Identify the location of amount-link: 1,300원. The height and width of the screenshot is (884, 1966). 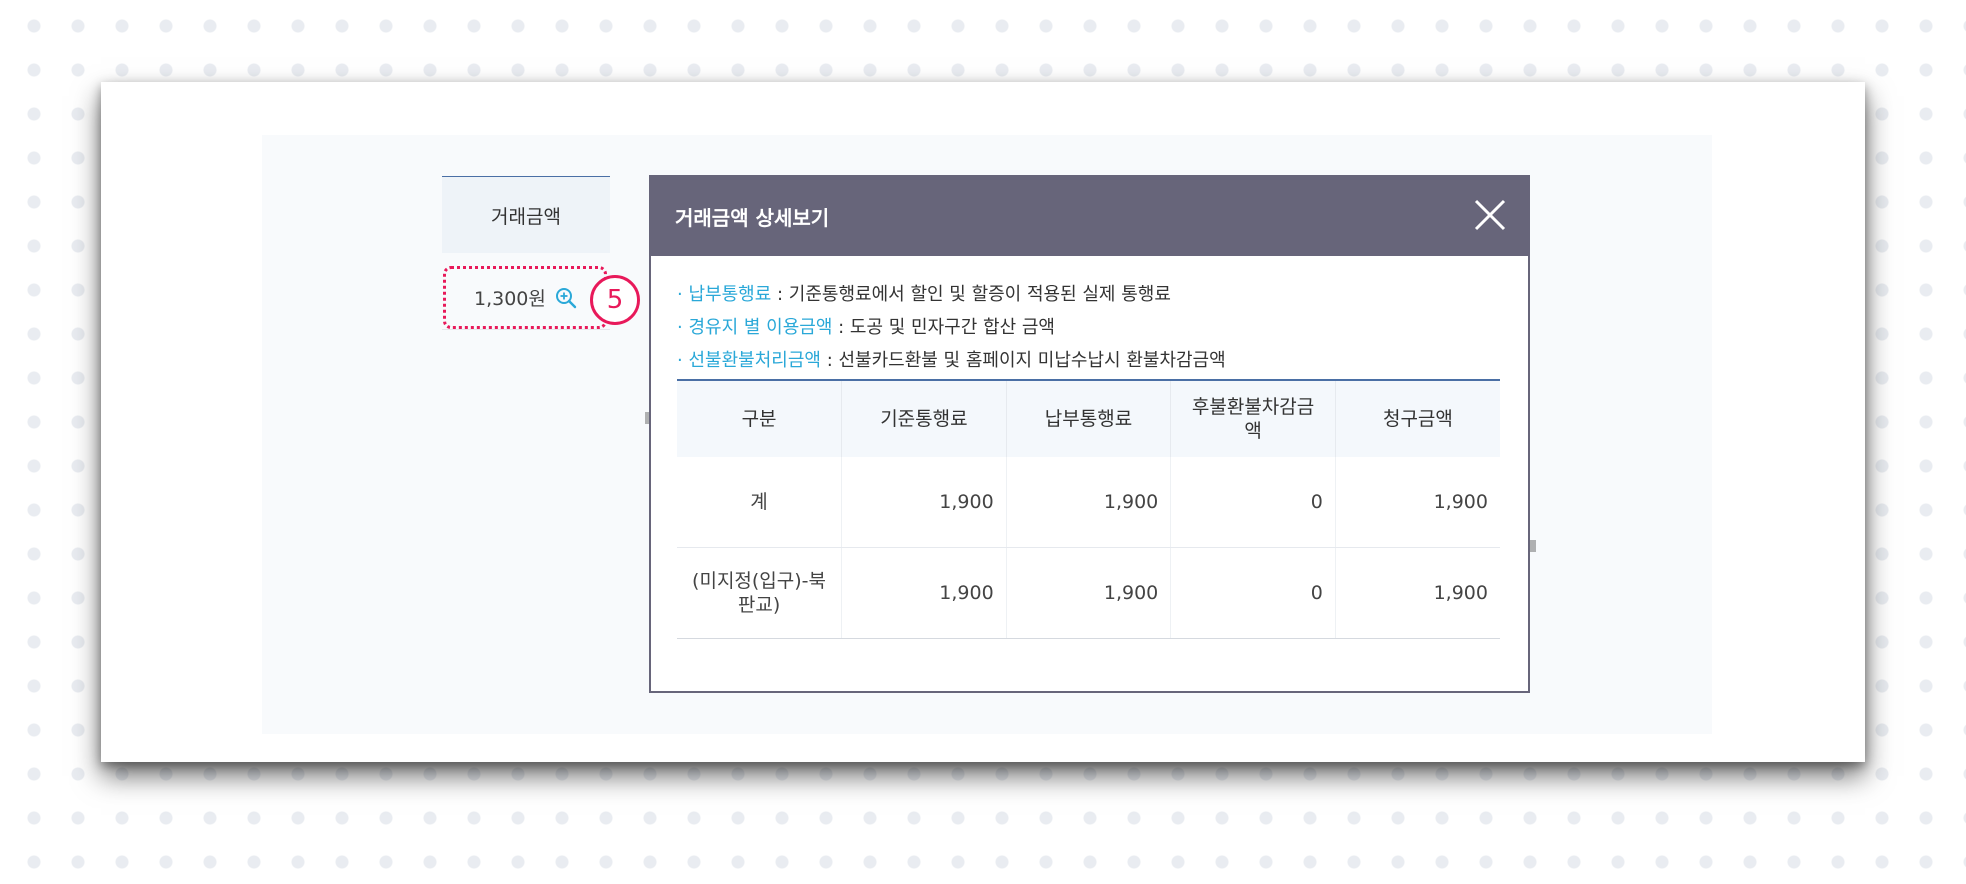
(526, 297).